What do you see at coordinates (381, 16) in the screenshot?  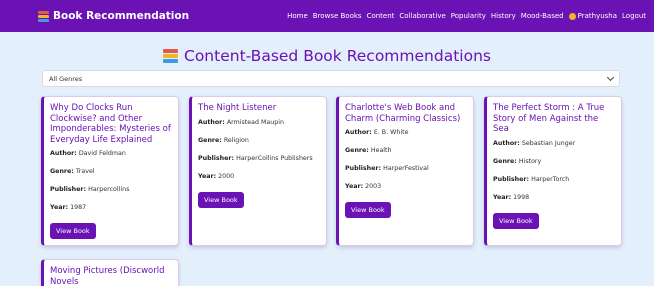 I see `nav-link-content: Content` at bounding box center [381, 16].